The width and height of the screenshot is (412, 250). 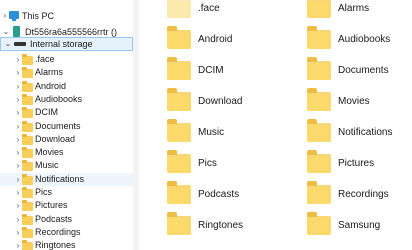 What do you see at coordinates (211, 132) in the screenshot?
I see `folder-item-label: Music` at bounding box center [211, 132].